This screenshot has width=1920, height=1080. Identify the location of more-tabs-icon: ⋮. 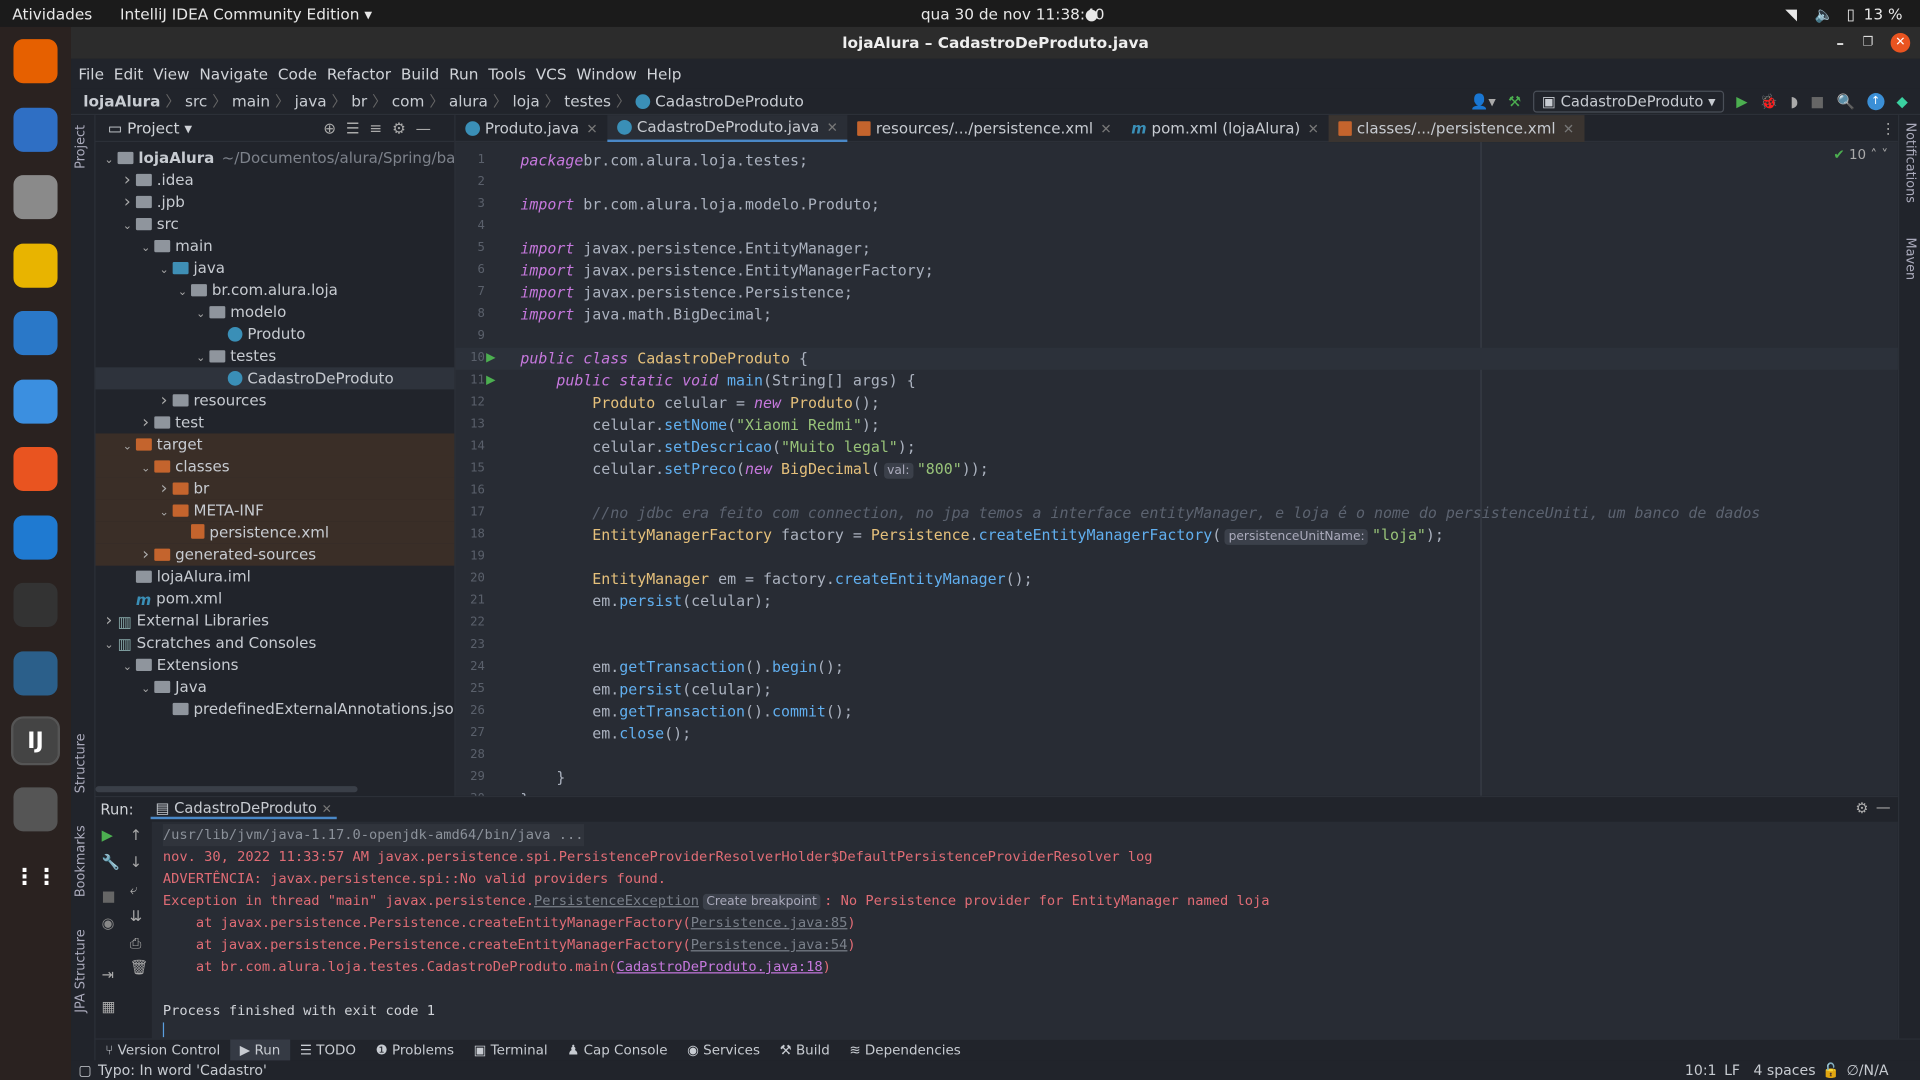
(1888, 128).